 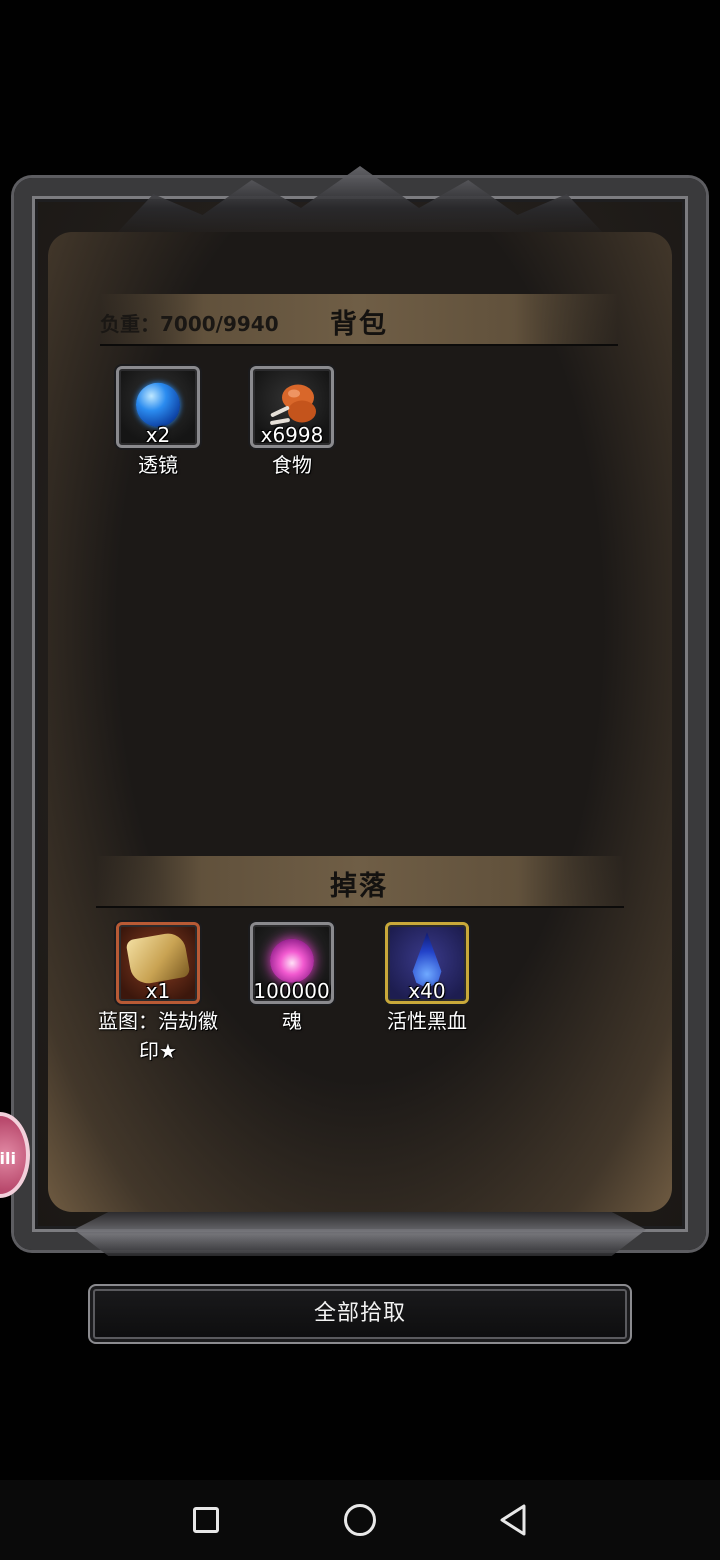 I want to click on recents-icon, so click(x=206, y=1520).